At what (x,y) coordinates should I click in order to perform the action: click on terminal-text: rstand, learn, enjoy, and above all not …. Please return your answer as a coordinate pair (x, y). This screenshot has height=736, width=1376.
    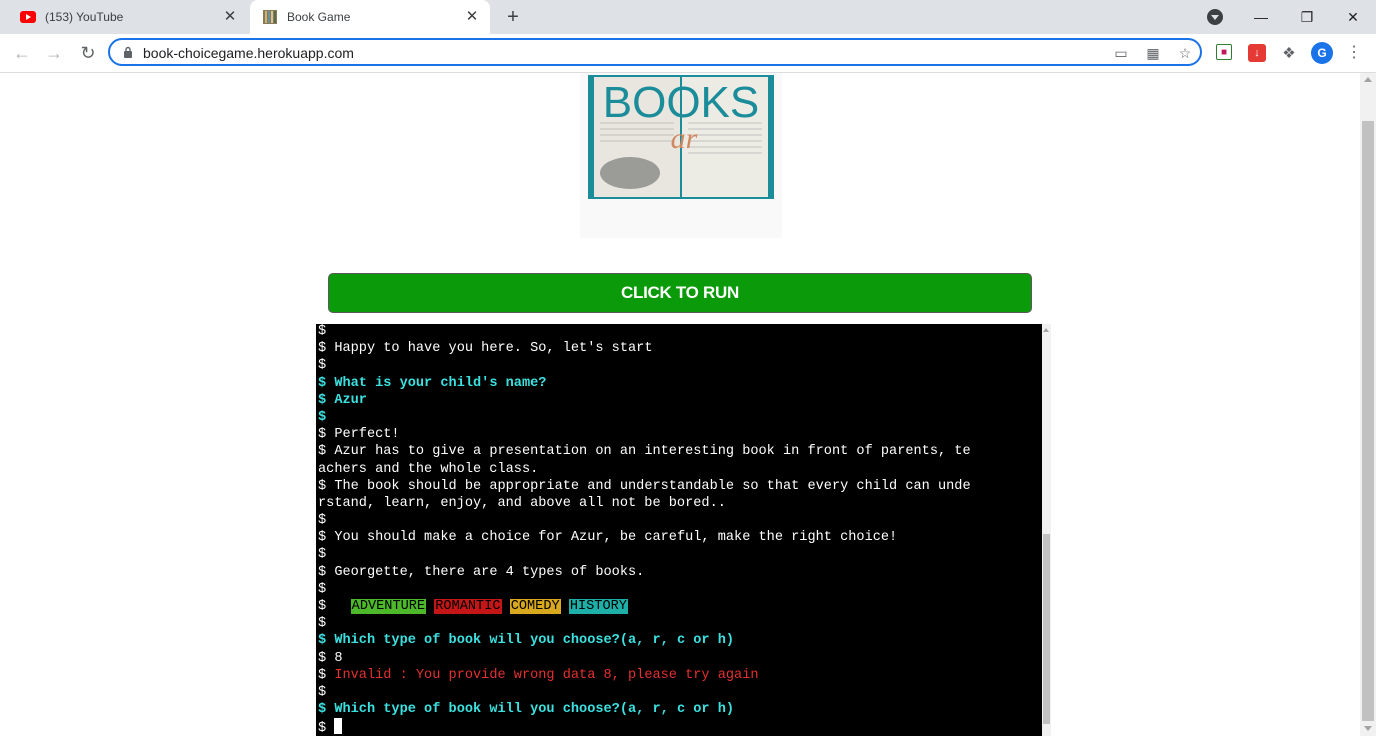
    Looking at the image, I should click on (522, 503).